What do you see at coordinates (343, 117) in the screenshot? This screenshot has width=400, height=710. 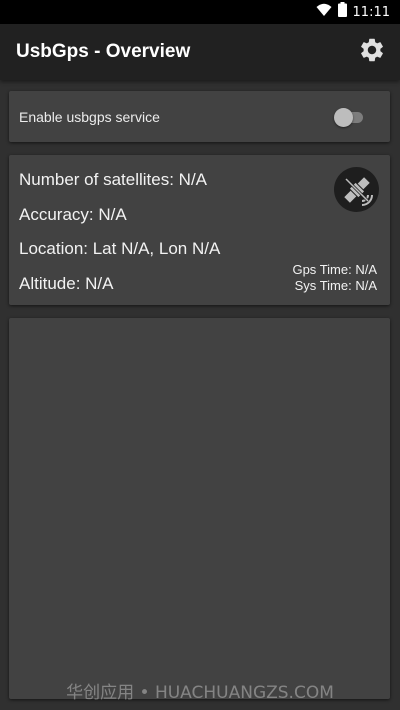 I see `switch-thumb` at bounding box center [343, 117].